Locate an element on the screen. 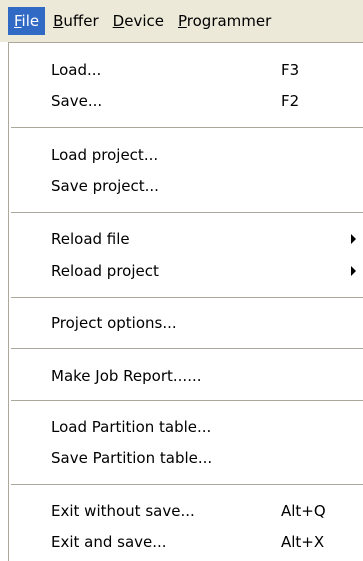 This screenshot has height=561, width=363. menu-item-reload-project: Reload project is located at coordinates (187, 271).